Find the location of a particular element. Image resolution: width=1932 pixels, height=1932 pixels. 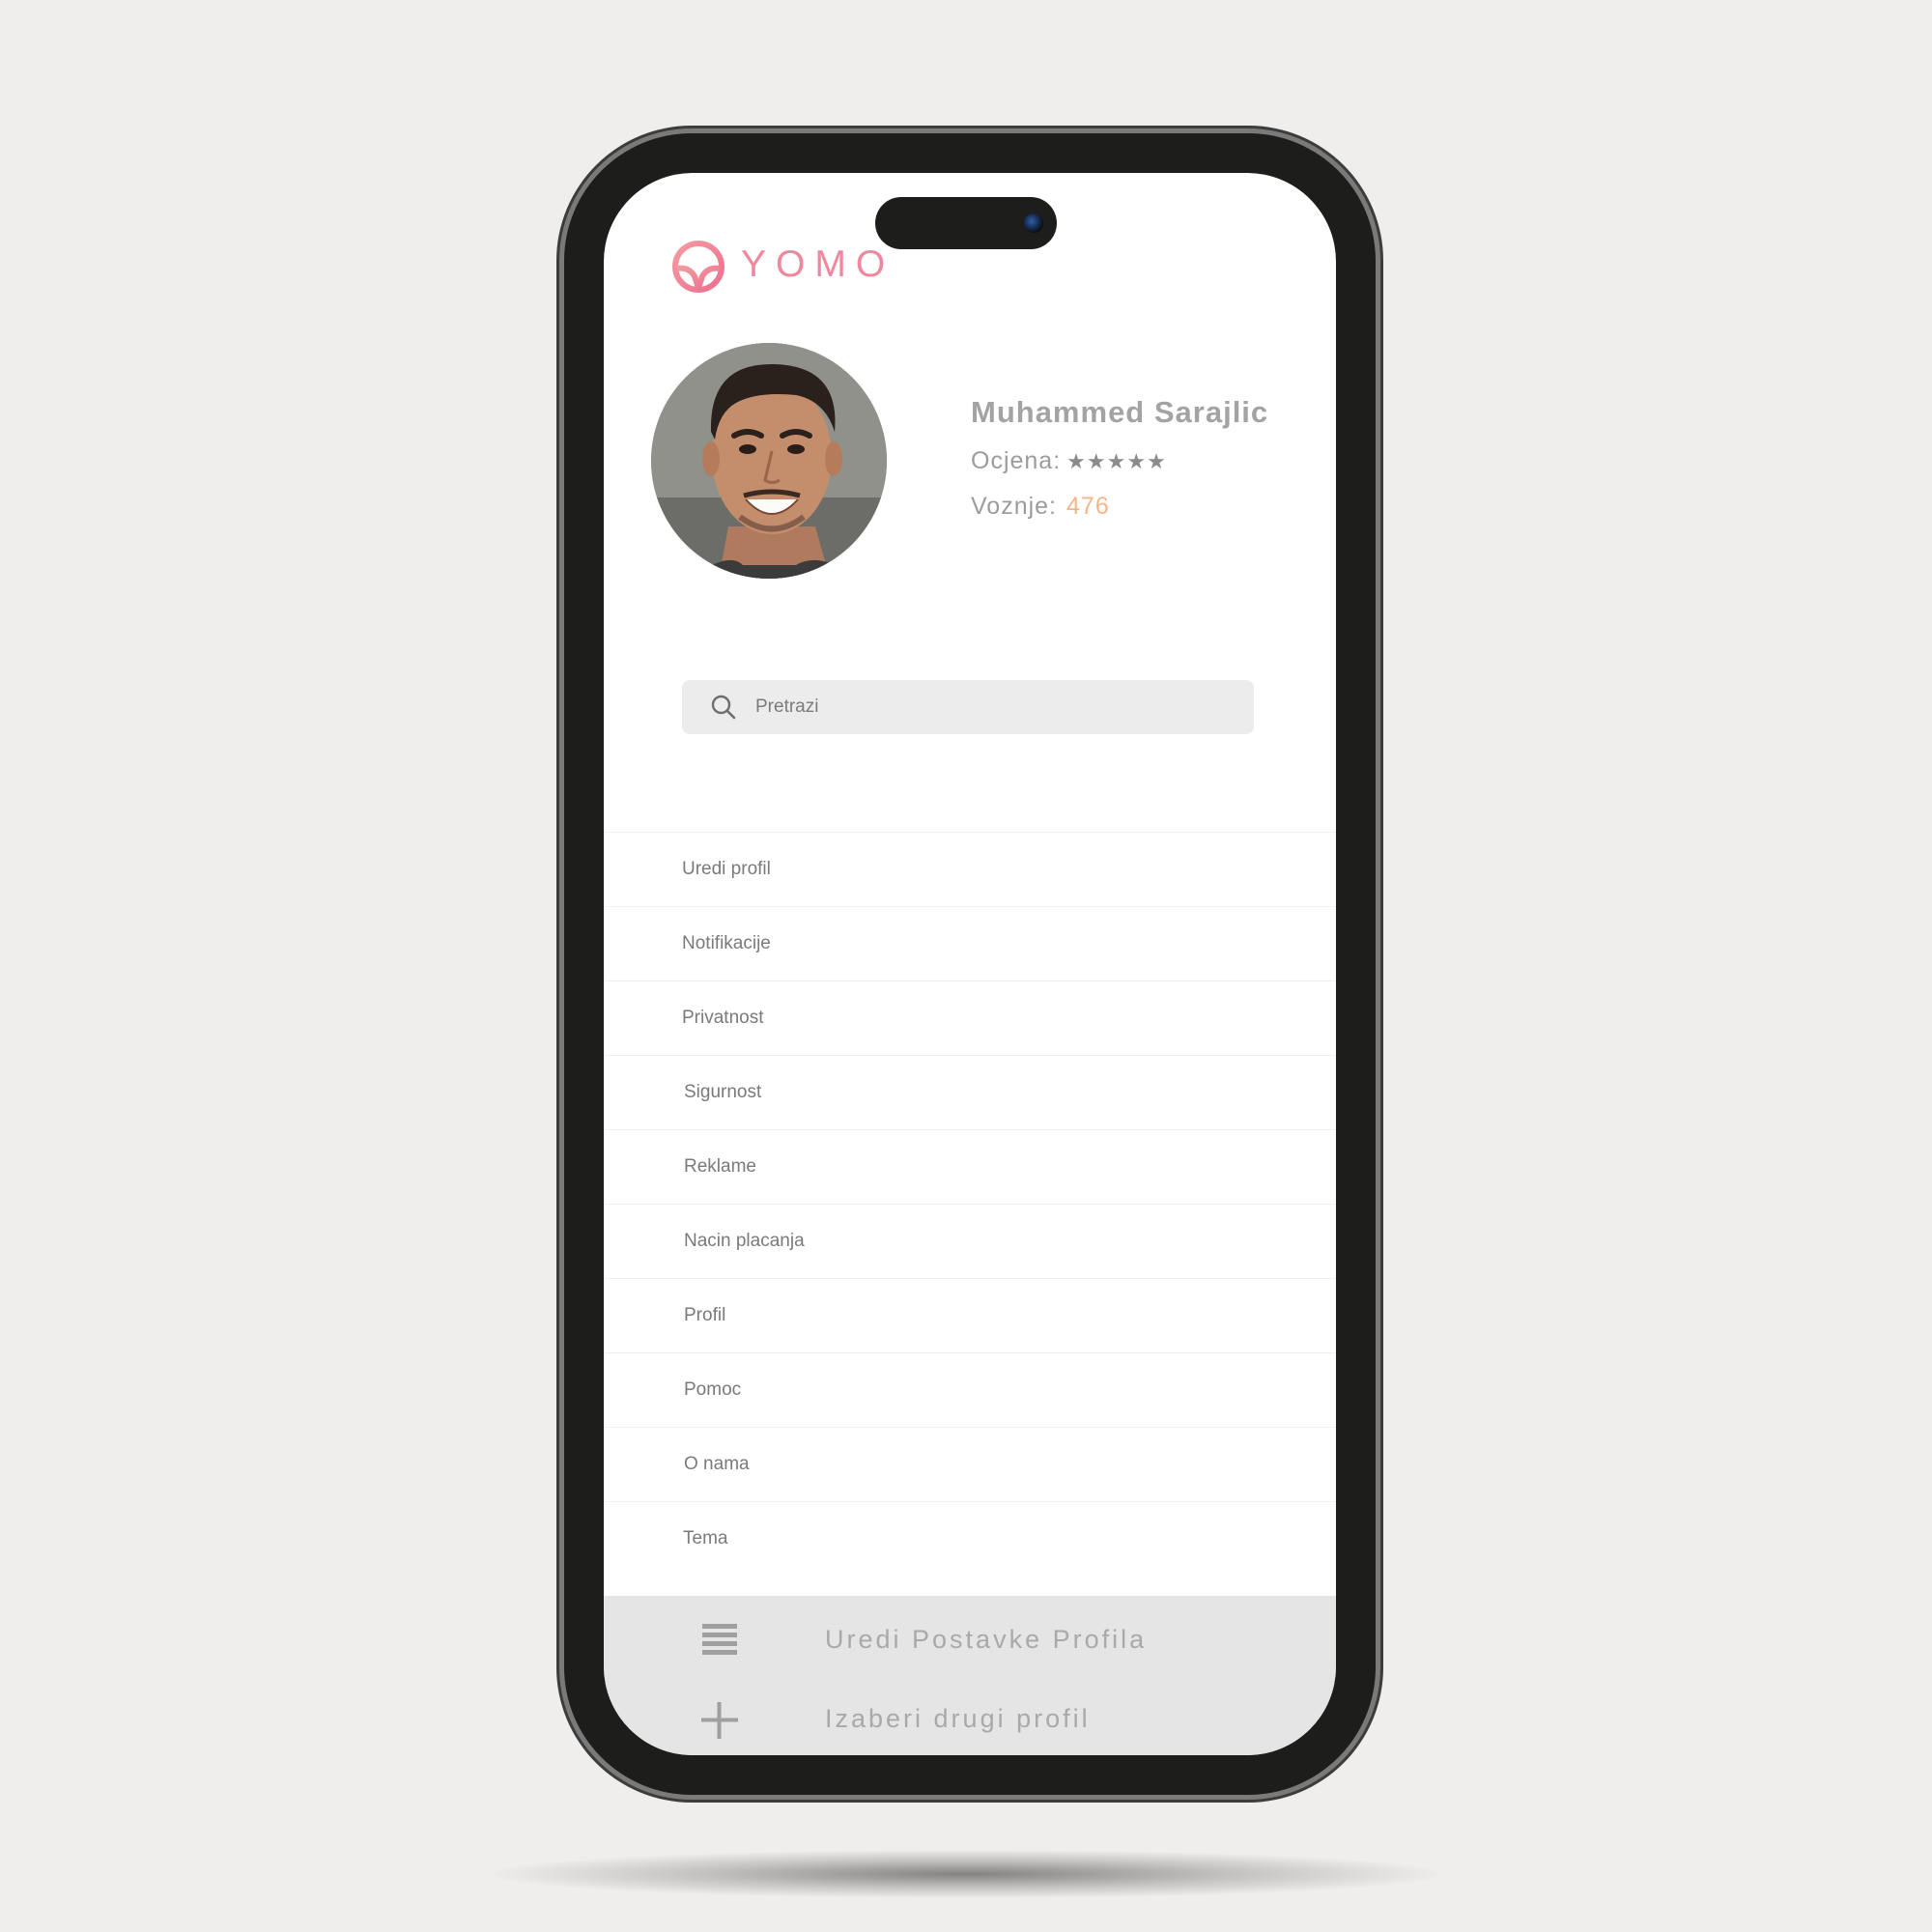

brand-wordmark: YOMO is located at coordinates (818, 264).